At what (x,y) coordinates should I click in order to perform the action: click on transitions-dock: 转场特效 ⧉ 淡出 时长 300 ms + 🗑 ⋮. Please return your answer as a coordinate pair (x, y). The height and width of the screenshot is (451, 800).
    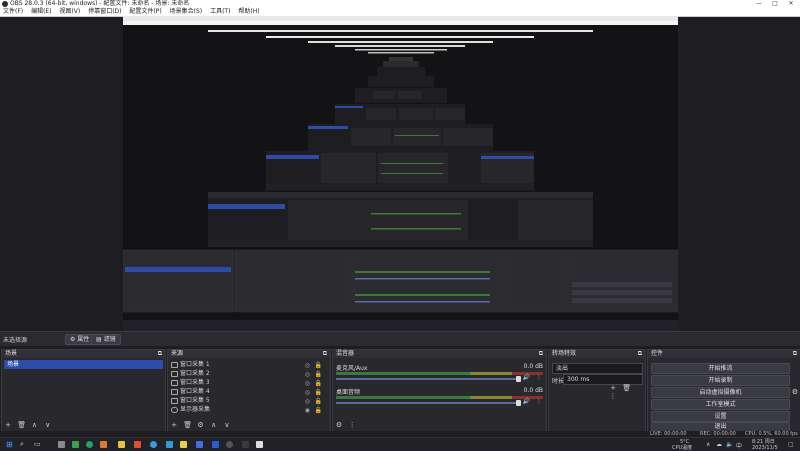
    Looking at the image, I should click on (597, 391).